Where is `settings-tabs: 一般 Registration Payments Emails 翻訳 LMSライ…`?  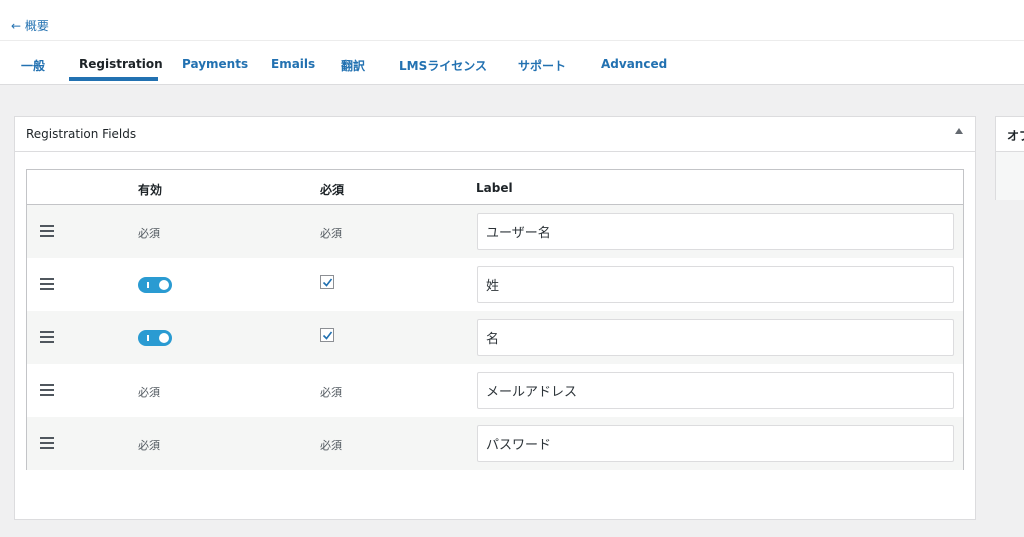
settings-tabs: 一般 Registration Payments Emails 翻訳 LMSライ… is located at coordinates (512, 63).